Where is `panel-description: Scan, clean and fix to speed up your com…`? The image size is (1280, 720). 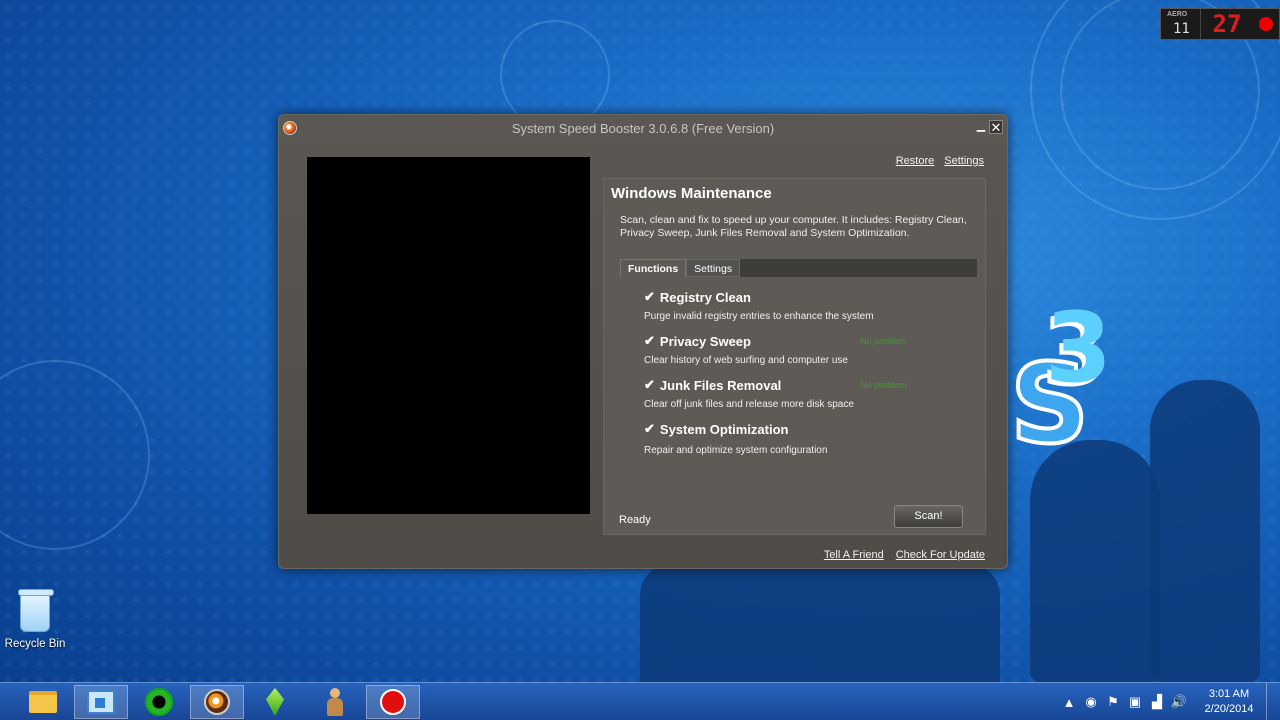 panel-description: Scan, clean and fix to speed up your com… is located at coordinates (793, 226).